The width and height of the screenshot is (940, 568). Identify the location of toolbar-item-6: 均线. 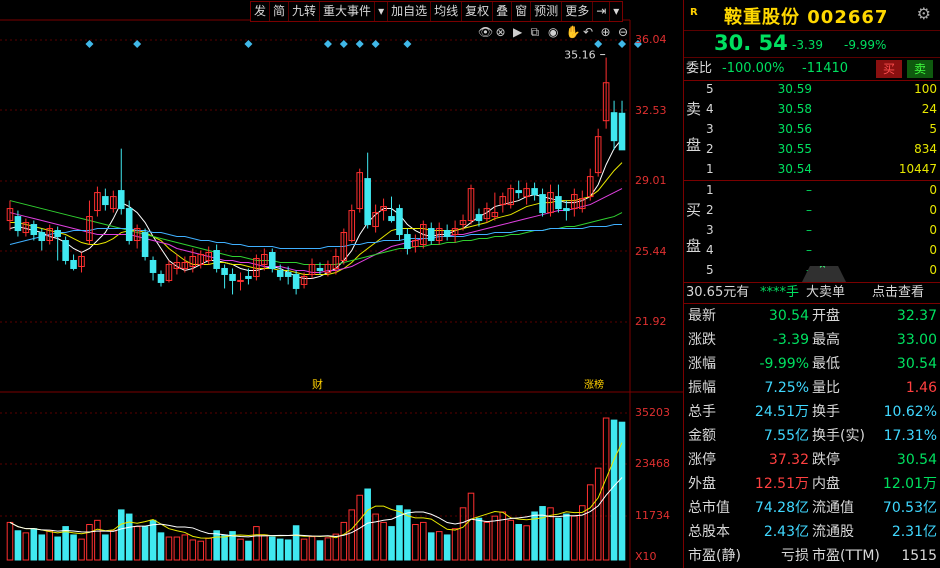
(447, 11).